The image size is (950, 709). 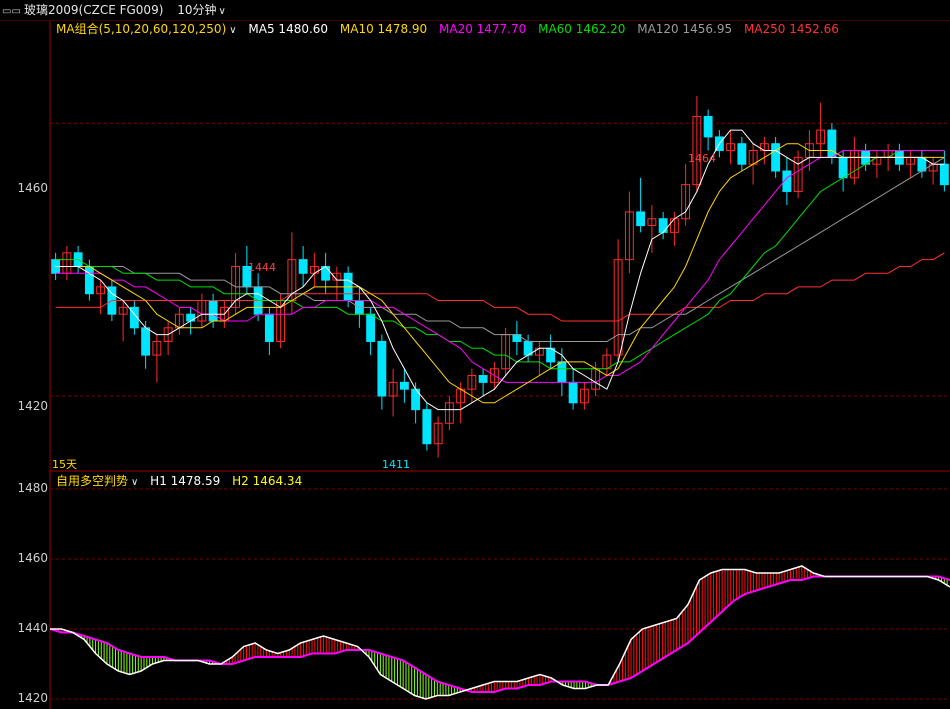 I want to click on sub-indicator-name: 自用多空判势, so click(x=92, y=481).